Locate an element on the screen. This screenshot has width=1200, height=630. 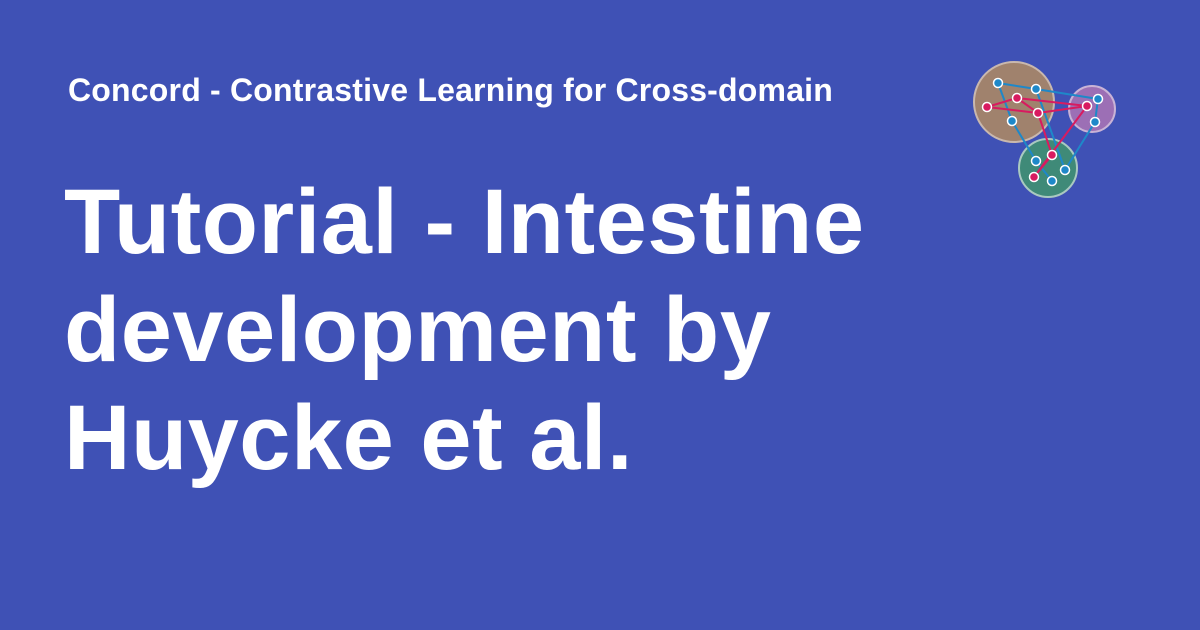
page-title-line-3: Huycke et al. is located at coordinates (349, 438).